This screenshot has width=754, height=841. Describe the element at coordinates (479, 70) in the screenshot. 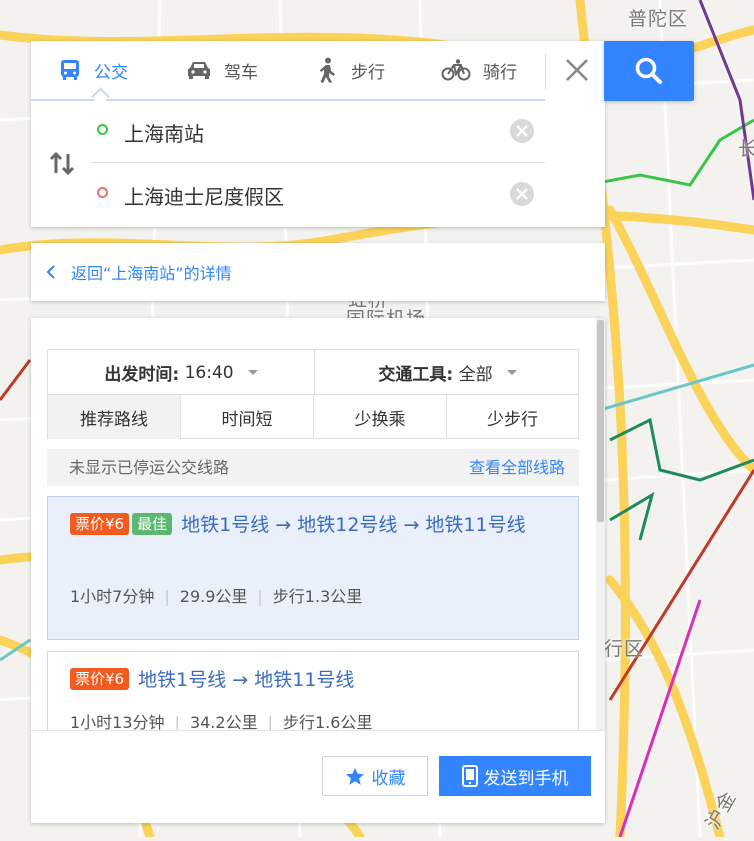

I see `tab-bike: 骑行` at that location.